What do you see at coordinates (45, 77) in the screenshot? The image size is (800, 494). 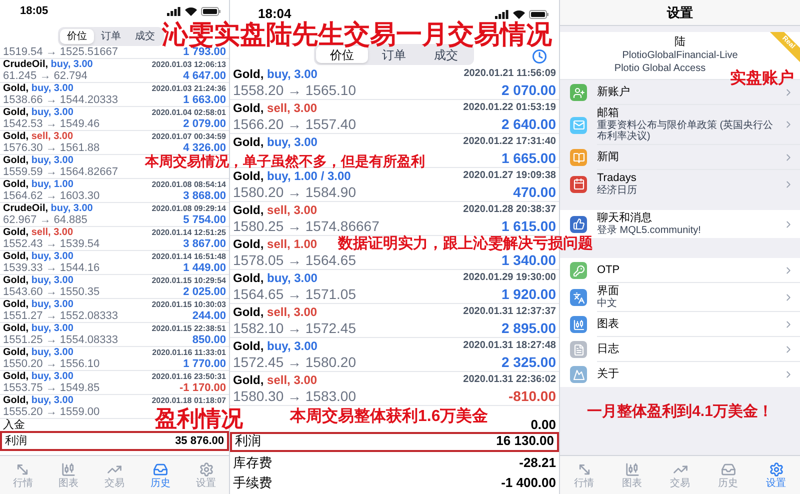 I see `trade-prices: 61.245 → 62.794` at bounding box center [45, 77].